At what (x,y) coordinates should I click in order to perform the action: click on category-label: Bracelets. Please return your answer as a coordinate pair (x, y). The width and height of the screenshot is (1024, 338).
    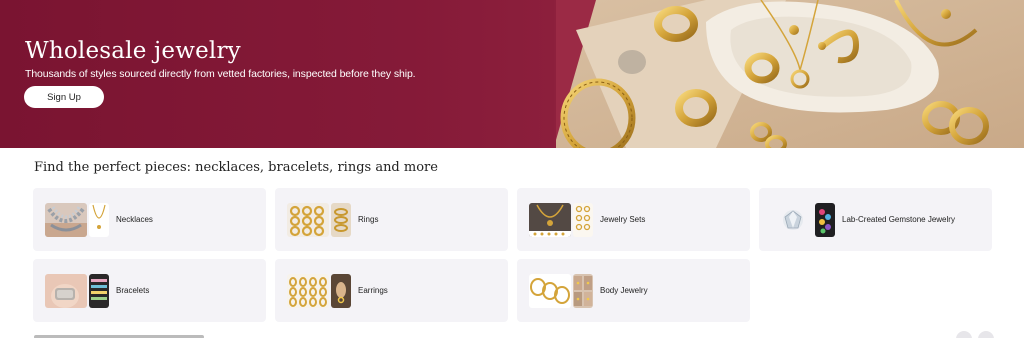
    Looking at the image, I should click on (133, 290).